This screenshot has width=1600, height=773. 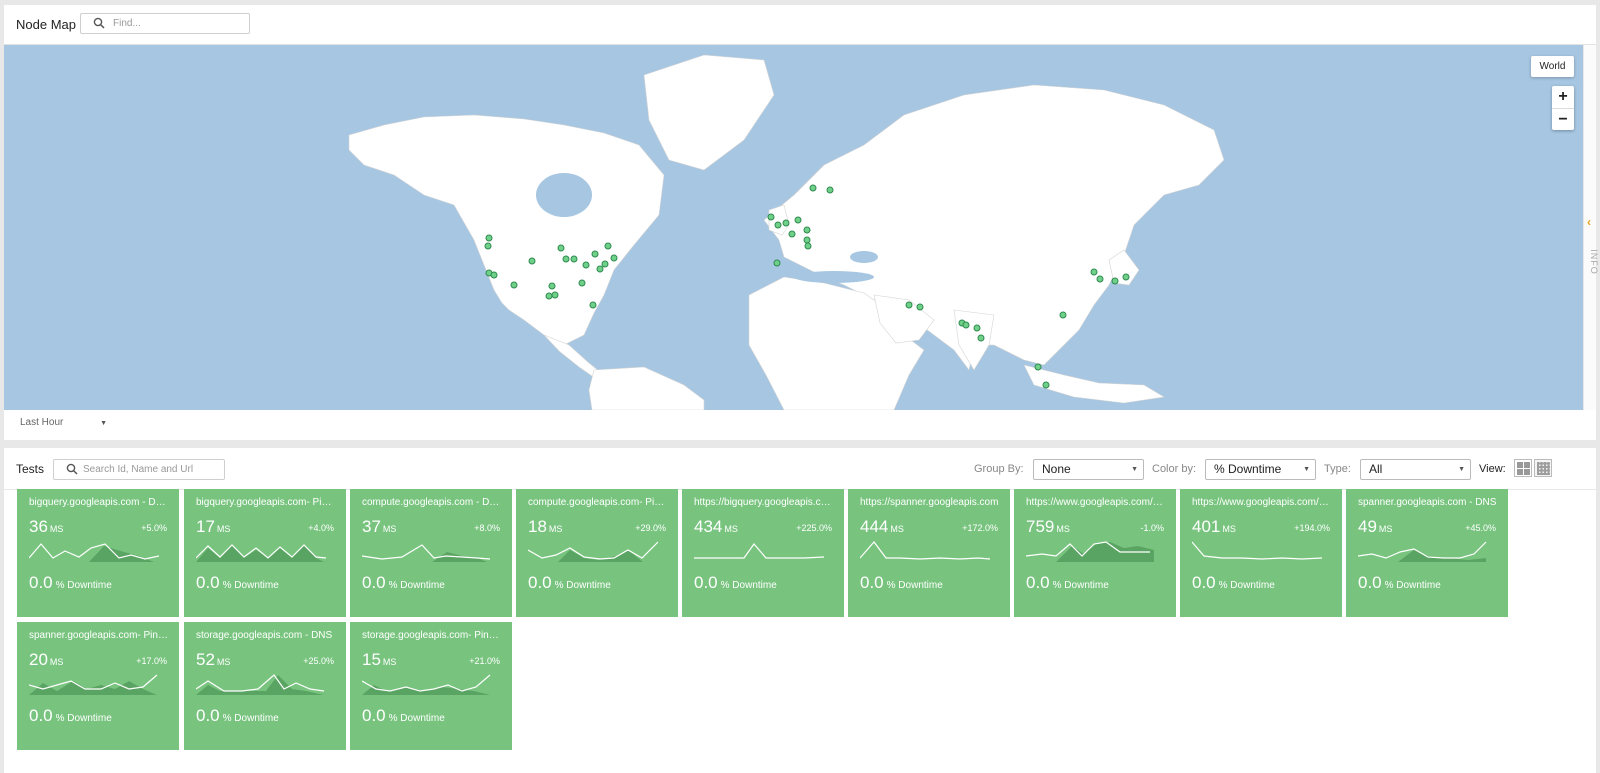 I want to click on small-grid-view-button, so click(x=1543, y=468).